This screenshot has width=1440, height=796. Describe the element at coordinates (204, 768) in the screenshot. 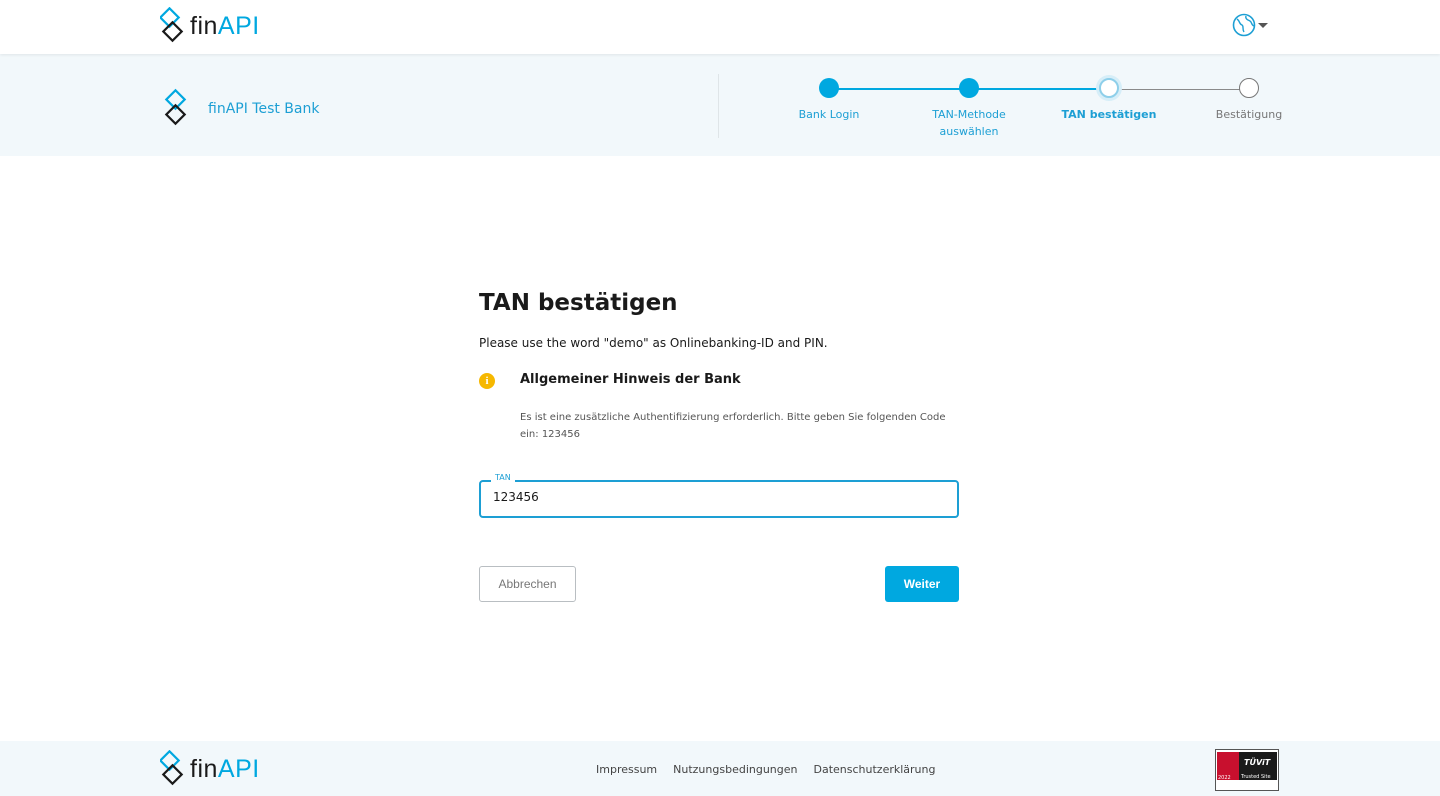

I see `footer-logo-fin: fin` at that location.